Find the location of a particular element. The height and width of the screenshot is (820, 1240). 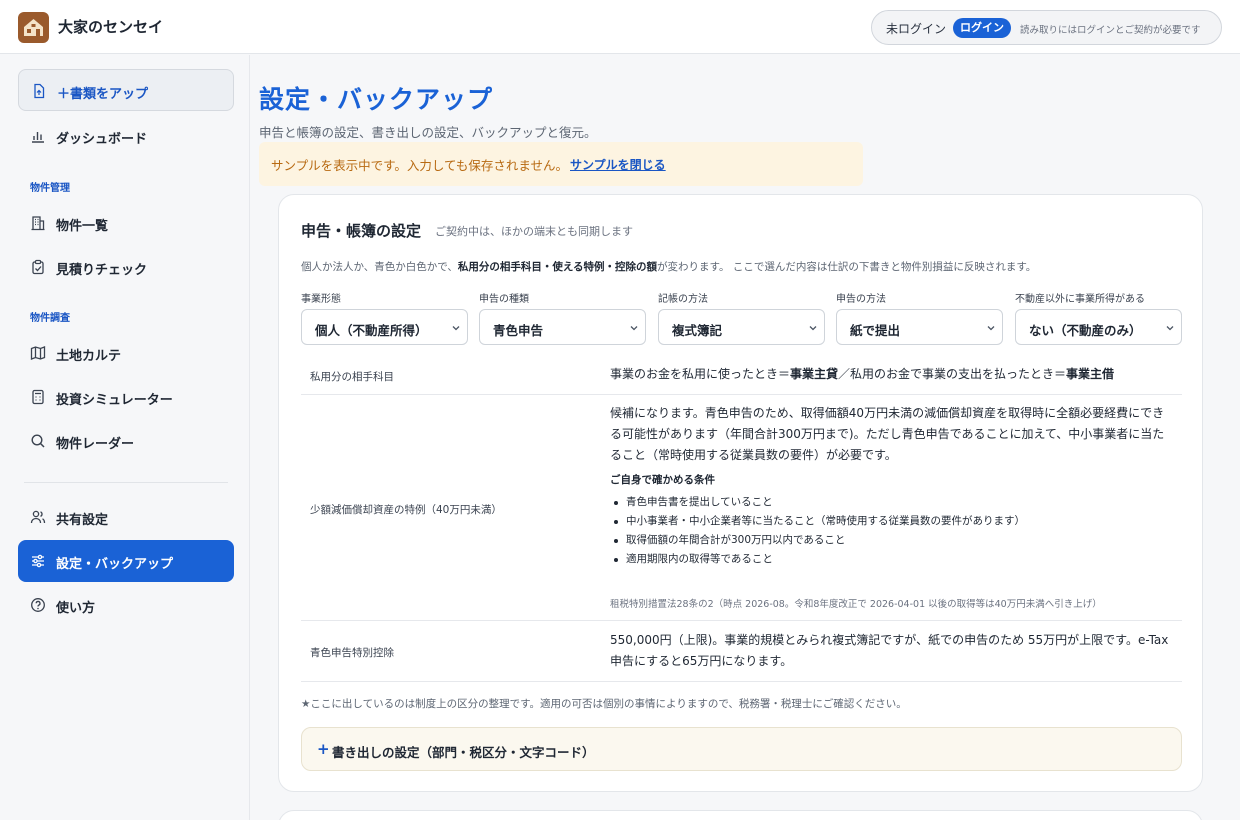

select-value: 個人（不動産所得） is located at coordinates (371, 330).